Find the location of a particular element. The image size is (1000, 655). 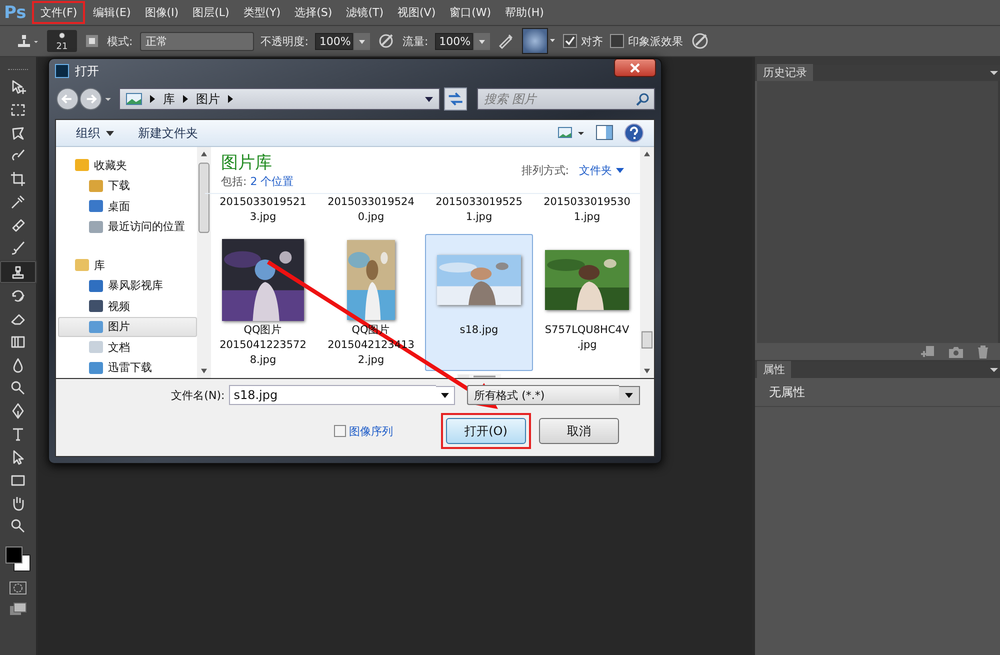

open-button: 打开(O) is located at coordinates (486, 431).